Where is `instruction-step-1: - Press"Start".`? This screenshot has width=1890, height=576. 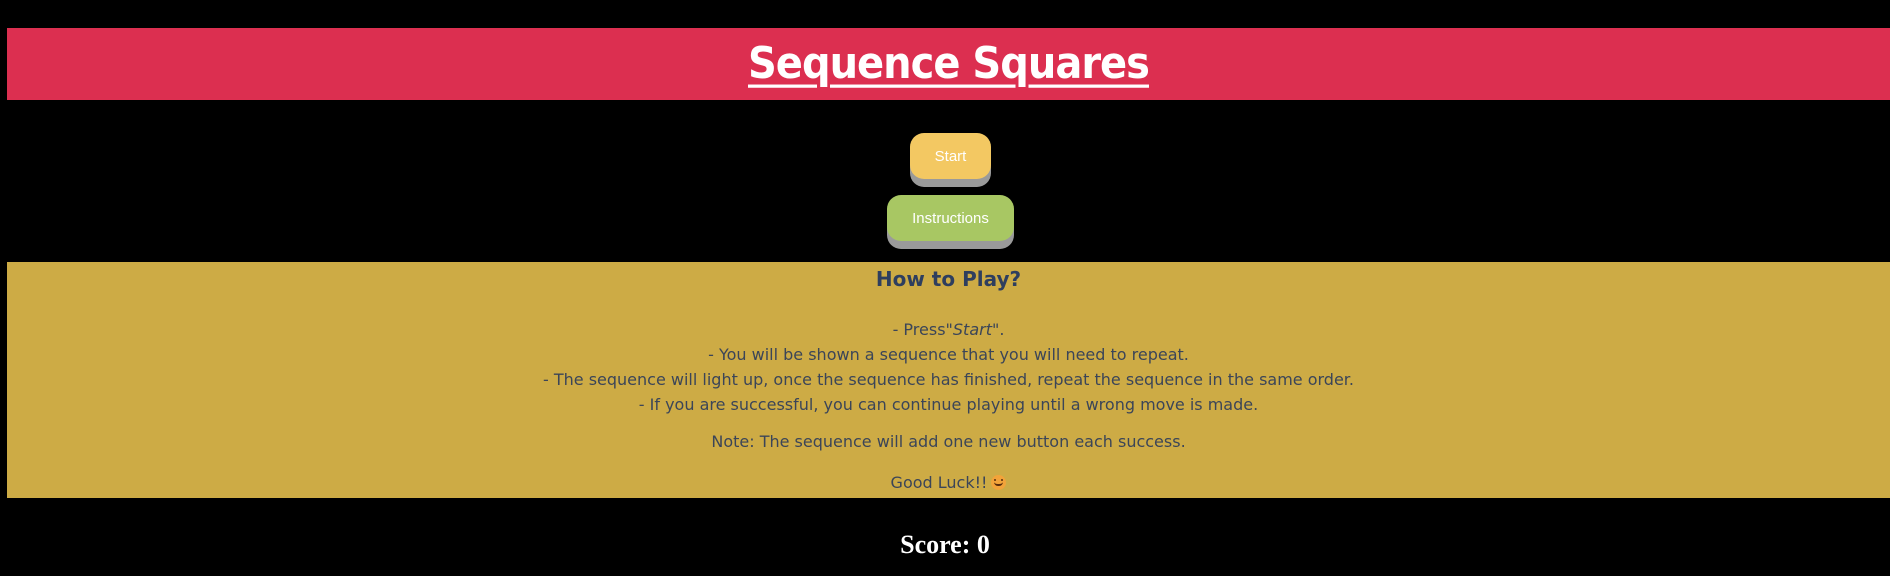 instruction-step-1: - Press"Start". is located at coordinates (948, 329).